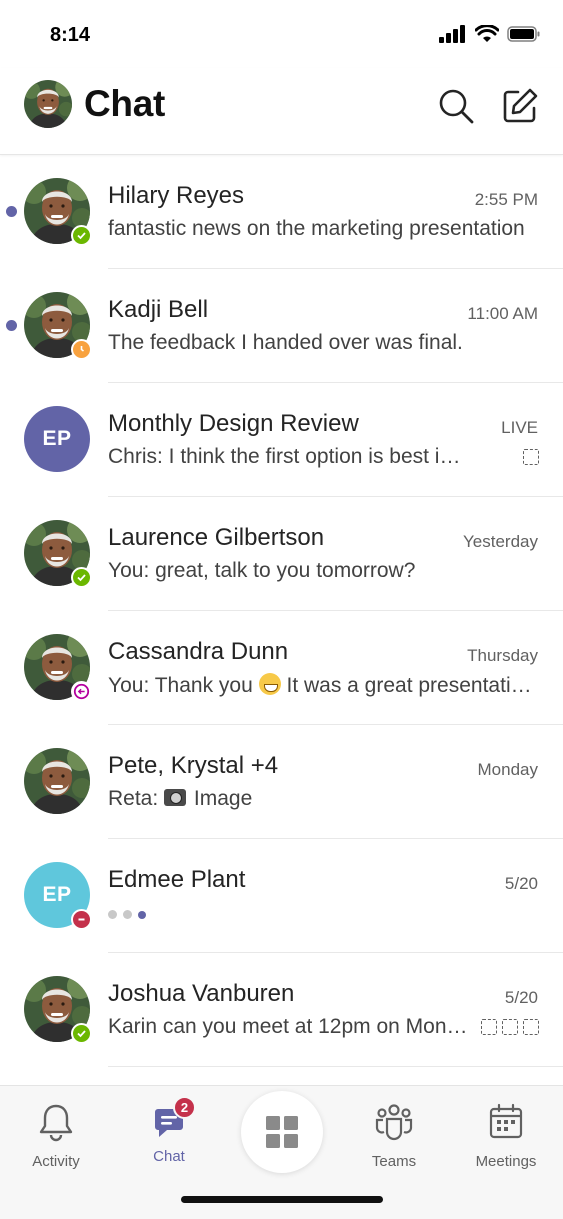 The width and height of the screenshot is (563, 1219). Describe the element at coordinates (56, 1123) in the screenshot. I see `bell-icon` at that location.